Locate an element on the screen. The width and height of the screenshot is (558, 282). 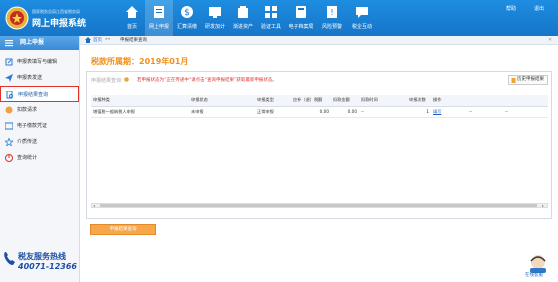
cell-filing-count: 1 is located at coordinates (419, 112).